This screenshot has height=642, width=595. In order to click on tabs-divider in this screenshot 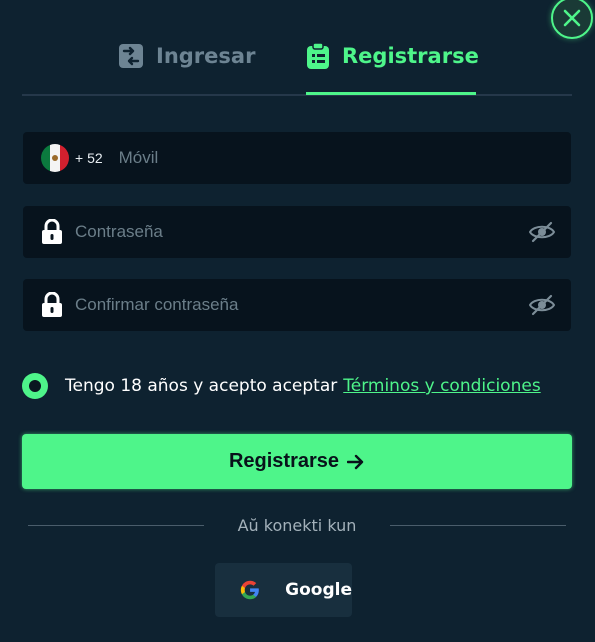, I will do `click(297, 95)`.